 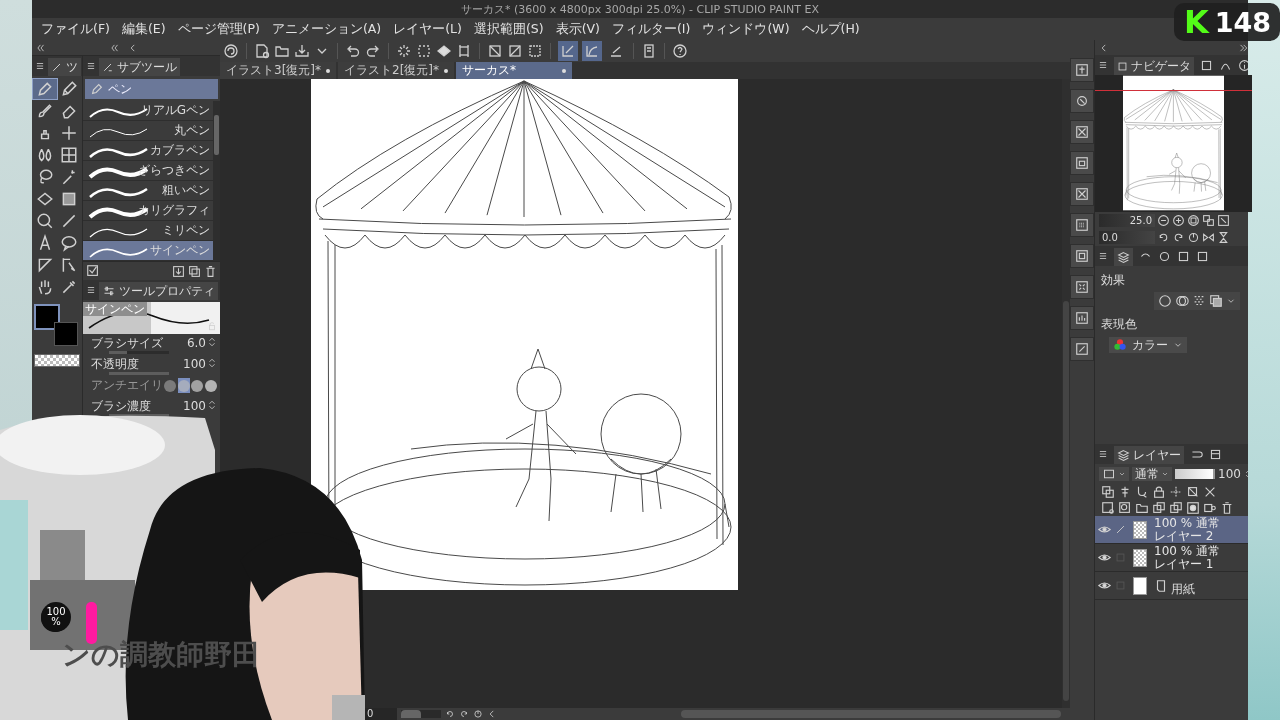 What do you see at coordinates (1119, 324) in the screenshot?
I see `section-label: 表現色` at bounding box center [1119, 324].